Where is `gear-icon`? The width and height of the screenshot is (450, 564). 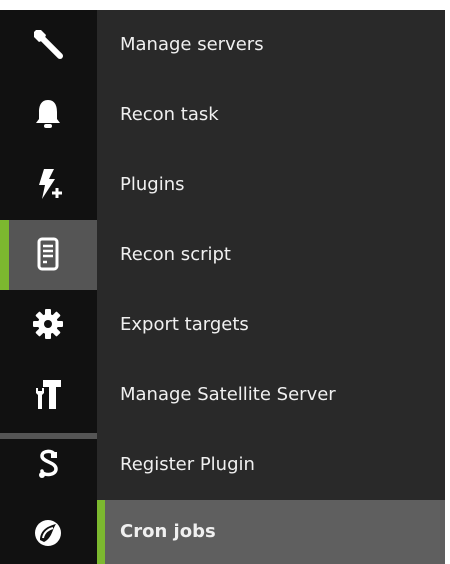
gear-icon is located at coordinates (48, 324).